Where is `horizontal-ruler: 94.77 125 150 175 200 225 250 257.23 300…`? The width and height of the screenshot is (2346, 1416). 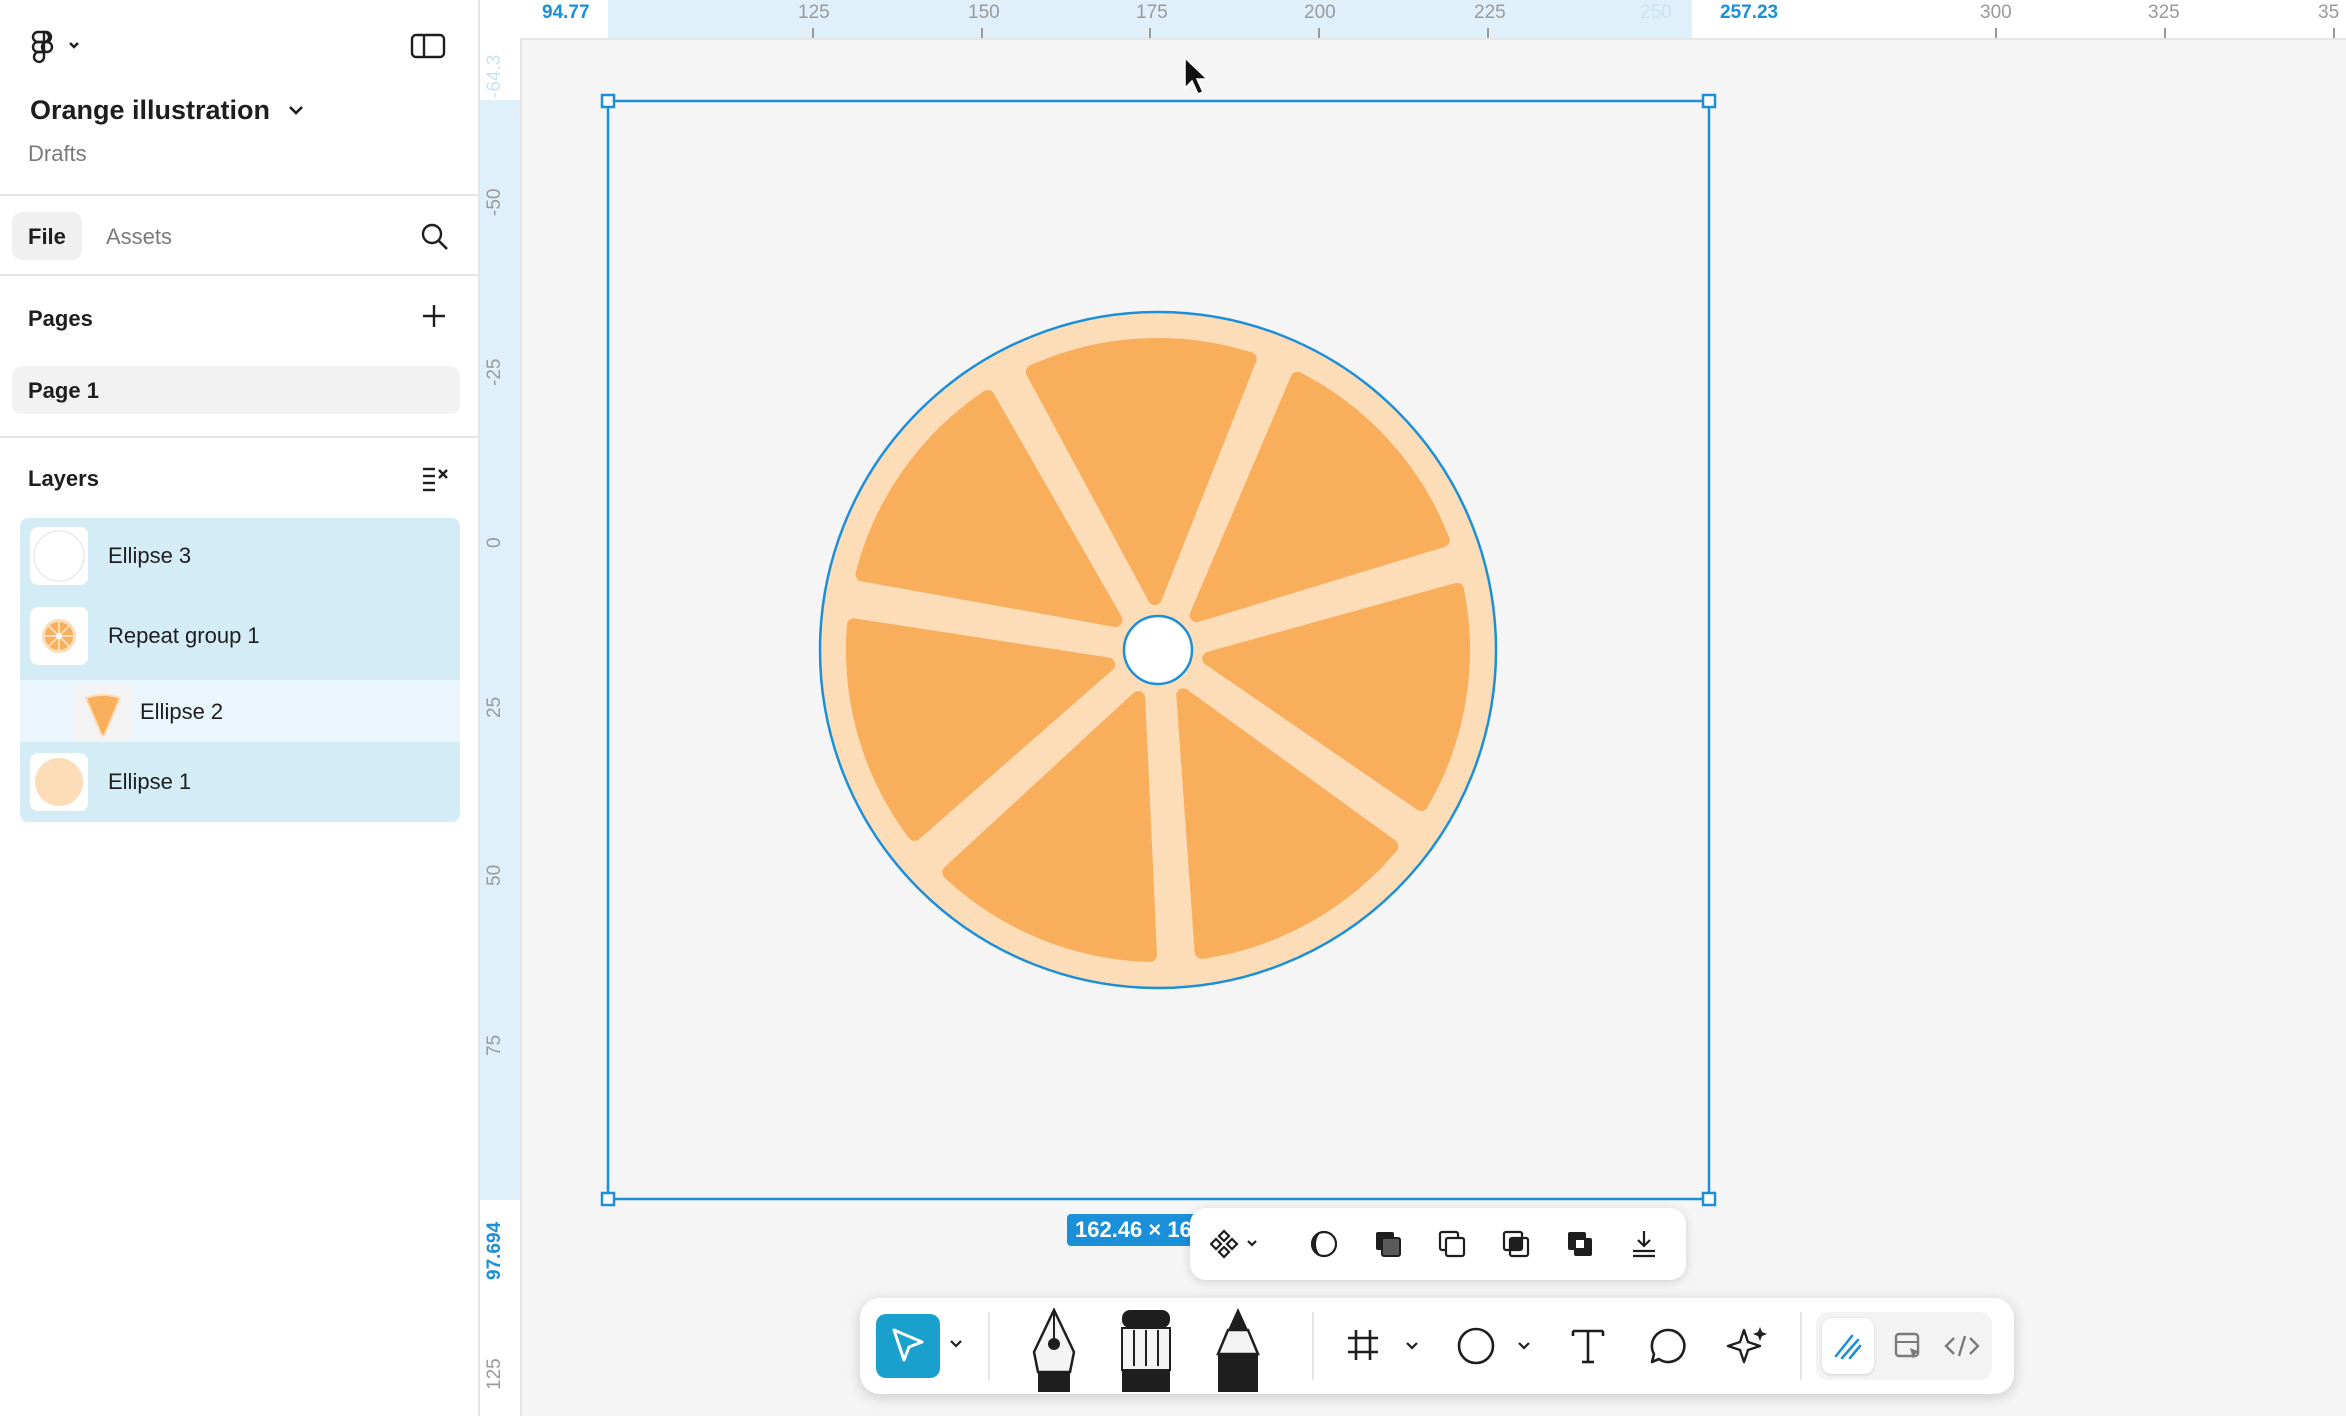 horizontal-ruler: 94.77 125 150 175 200 225 250 257.23 300… is located at coordinates (1413, 20).